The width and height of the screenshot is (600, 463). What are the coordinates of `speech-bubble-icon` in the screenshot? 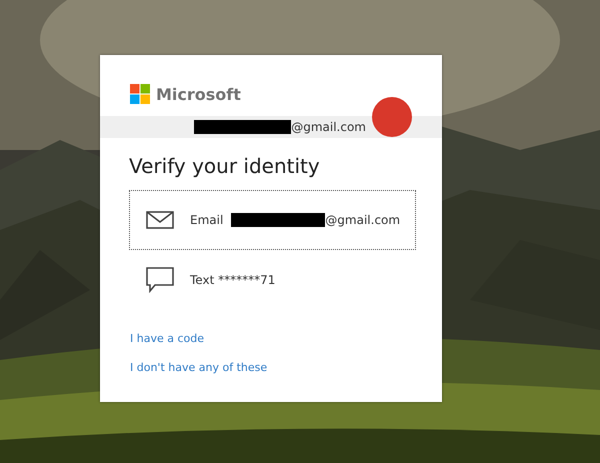 It's located at (160, 280).